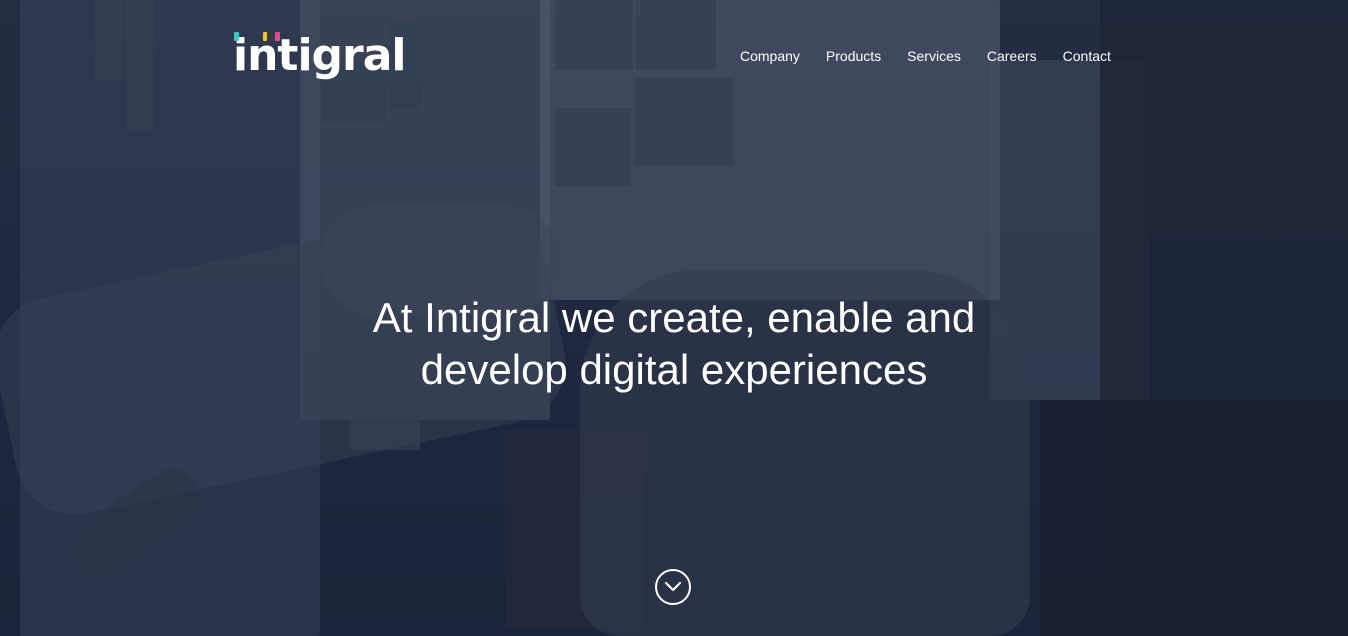 The width and height of the screenshot is (1348, 636). What do you see at coordinates (265, 36) in the screenshot?
I see `logo-yellow-accent` at bounding box center [265, 36].